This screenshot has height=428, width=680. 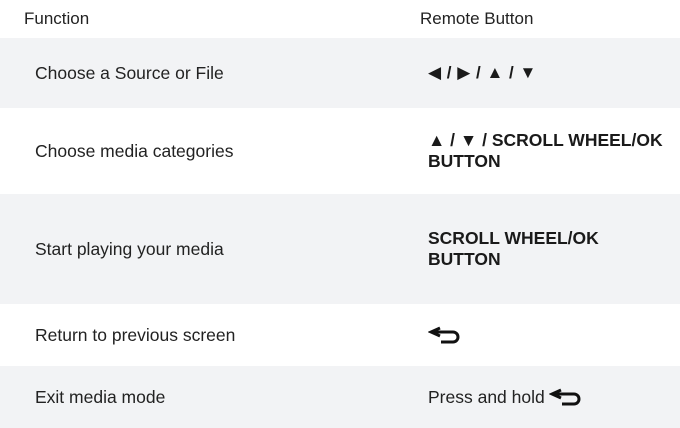 I want to click on remote-button-cell: ▲ / ▼ / SCROLL WHEEL/OK BUTTON, so click(x=545, y=150).